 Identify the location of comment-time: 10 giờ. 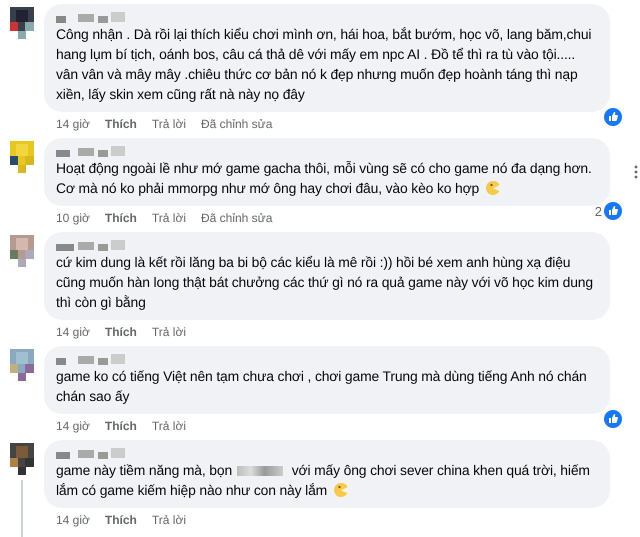
(73, 218).